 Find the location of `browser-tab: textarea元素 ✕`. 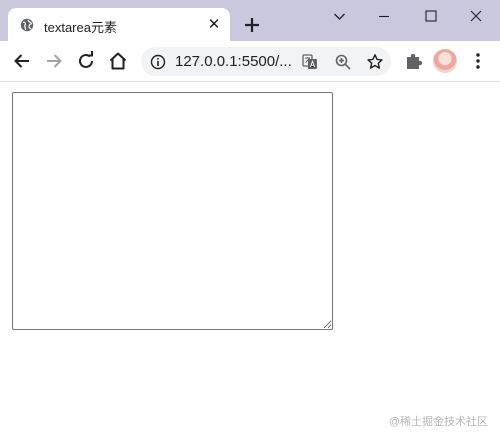

browser-tab: textarea元素 ✕ is located at coordinates (119, 24).